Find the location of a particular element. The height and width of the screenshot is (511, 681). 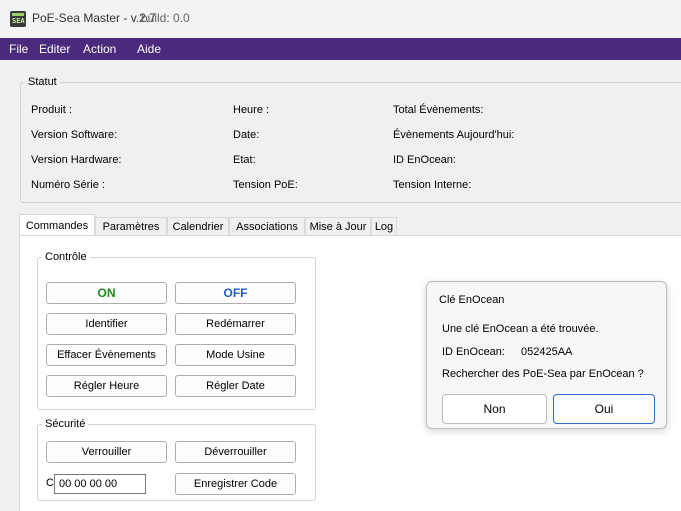

tab-log: Log is located at coordinates (384, 226).